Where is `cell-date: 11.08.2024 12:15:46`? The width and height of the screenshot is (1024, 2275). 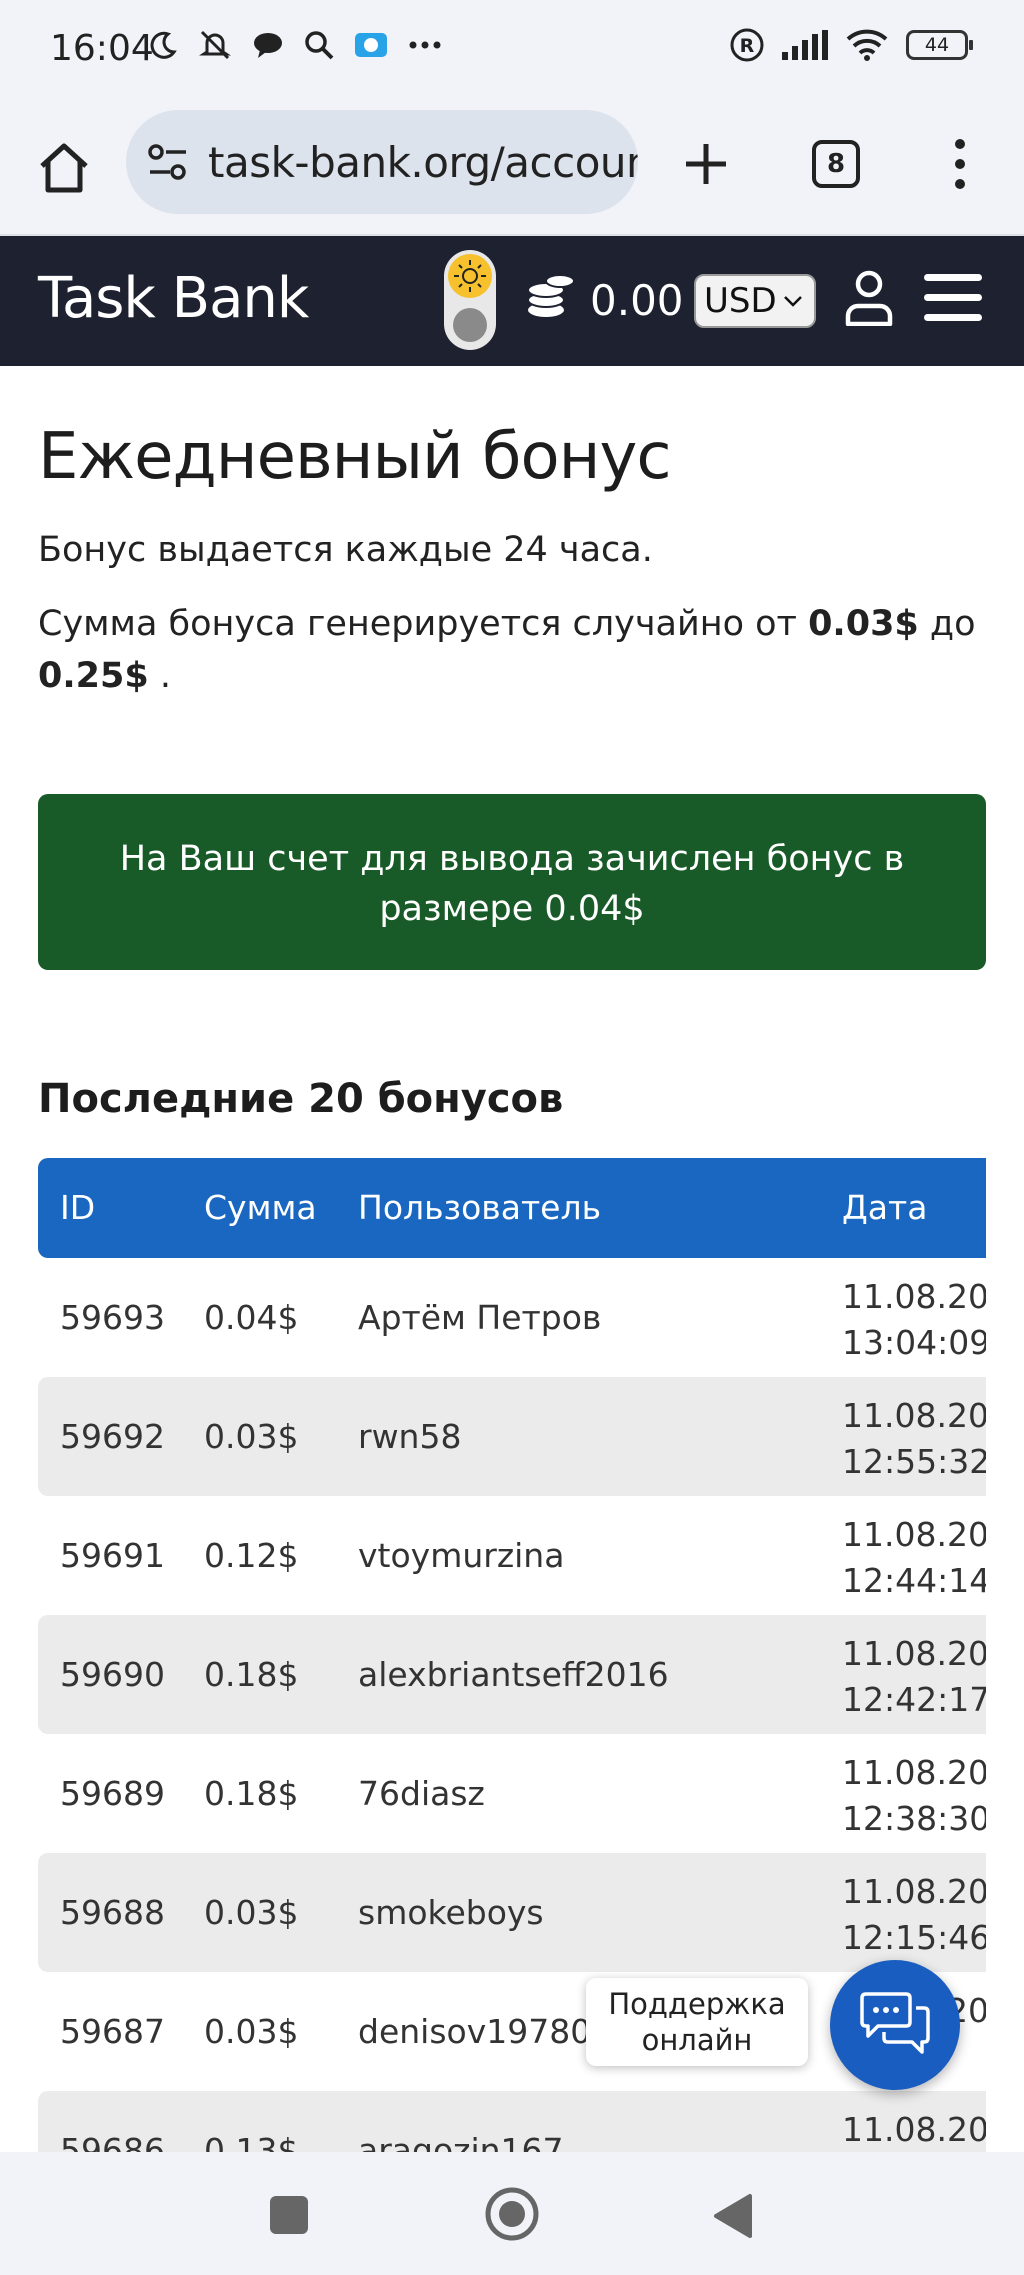 cell-date: 11.08.2024 12:15:46 is located at coordinates (914, 1914).